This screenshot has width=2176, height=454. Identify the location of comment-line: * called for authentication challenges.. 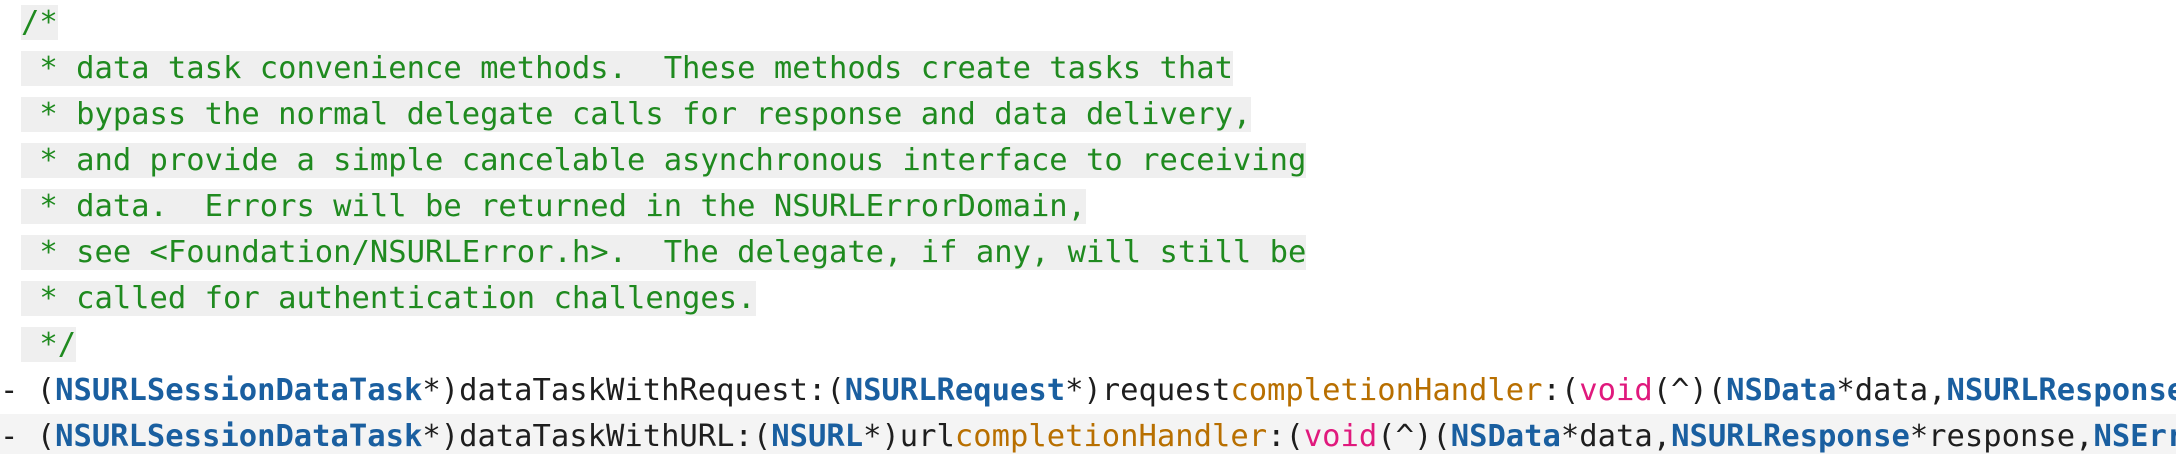
(1088, 299).